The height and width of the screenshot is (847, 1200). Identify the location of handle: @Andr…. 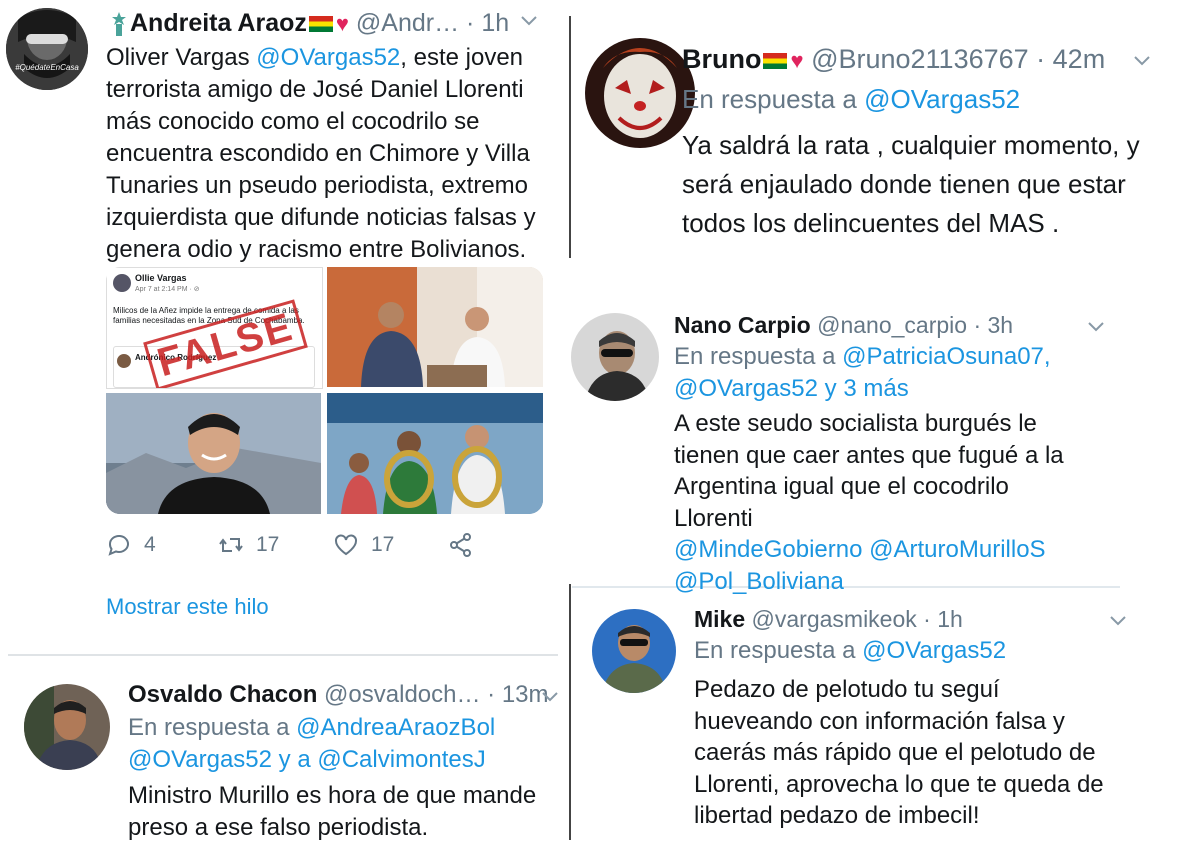
(407, 23).